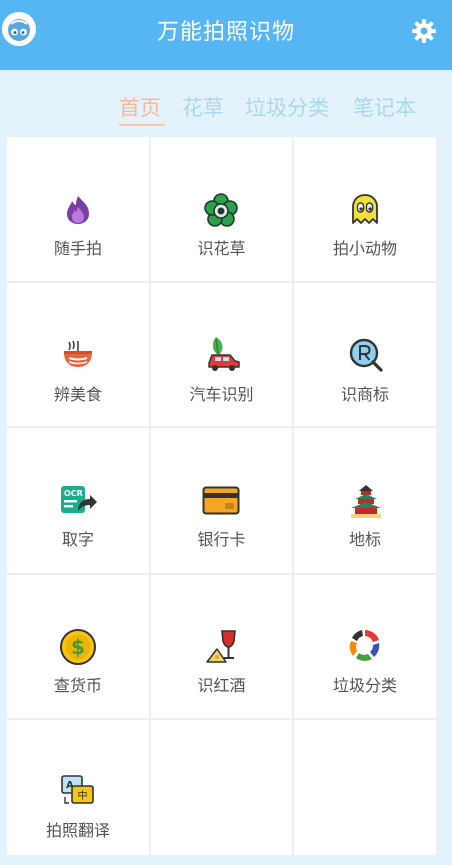 The height and width of the screenshot is (865, 452). Describe the element at coordinates (226, 100) in the screenshot. I see `tab-bar: 首页 花草 垃圾分类 笔记本` at that location.